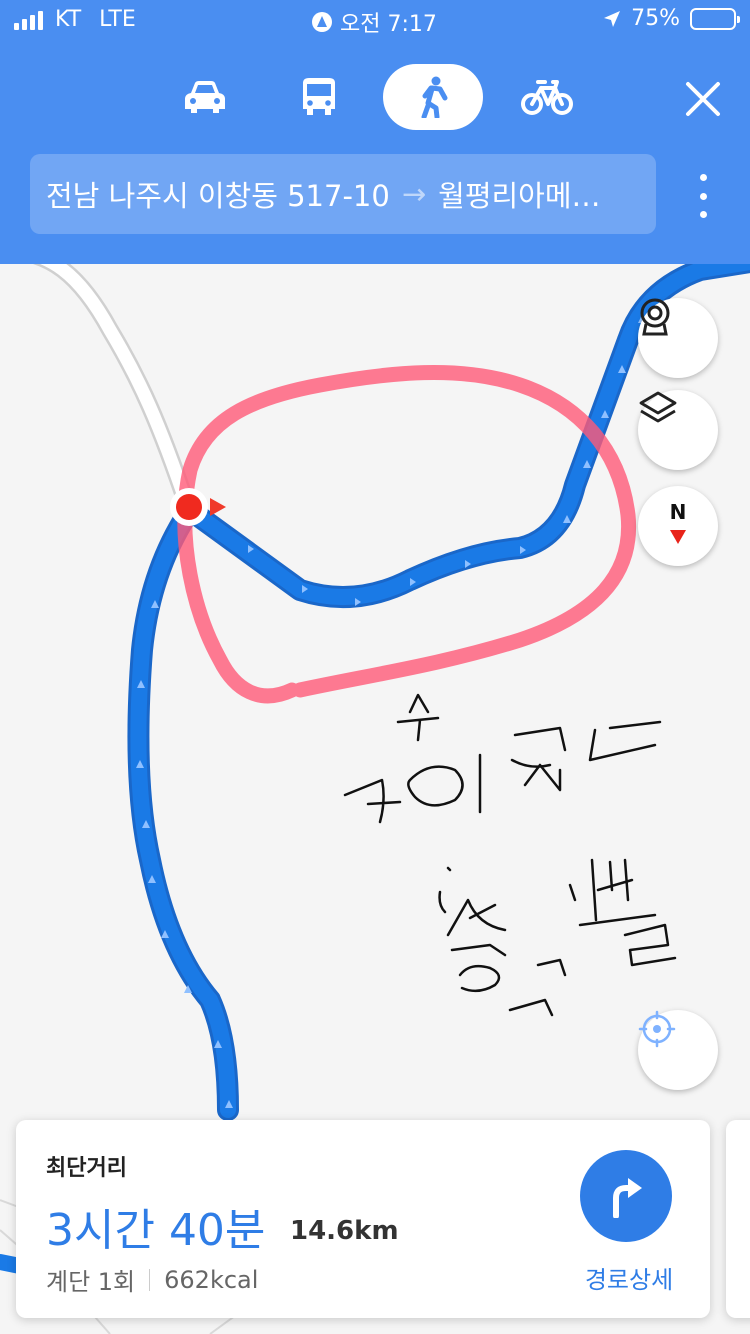 This screenshot has height=1334, width=750. I want to click on mode-bike-button, so click(547, 97).